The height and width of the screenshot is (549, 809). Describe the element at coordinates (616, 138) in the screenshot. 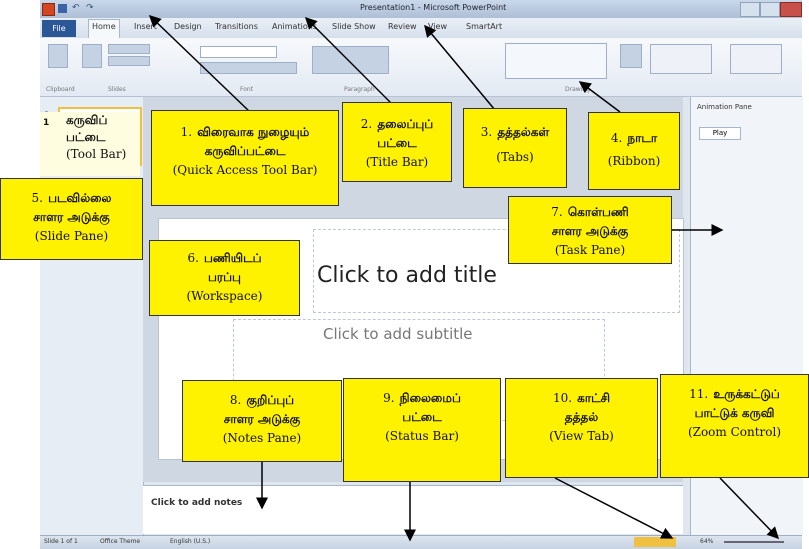

I see `callout-ribbon-number: 4.` at that location.